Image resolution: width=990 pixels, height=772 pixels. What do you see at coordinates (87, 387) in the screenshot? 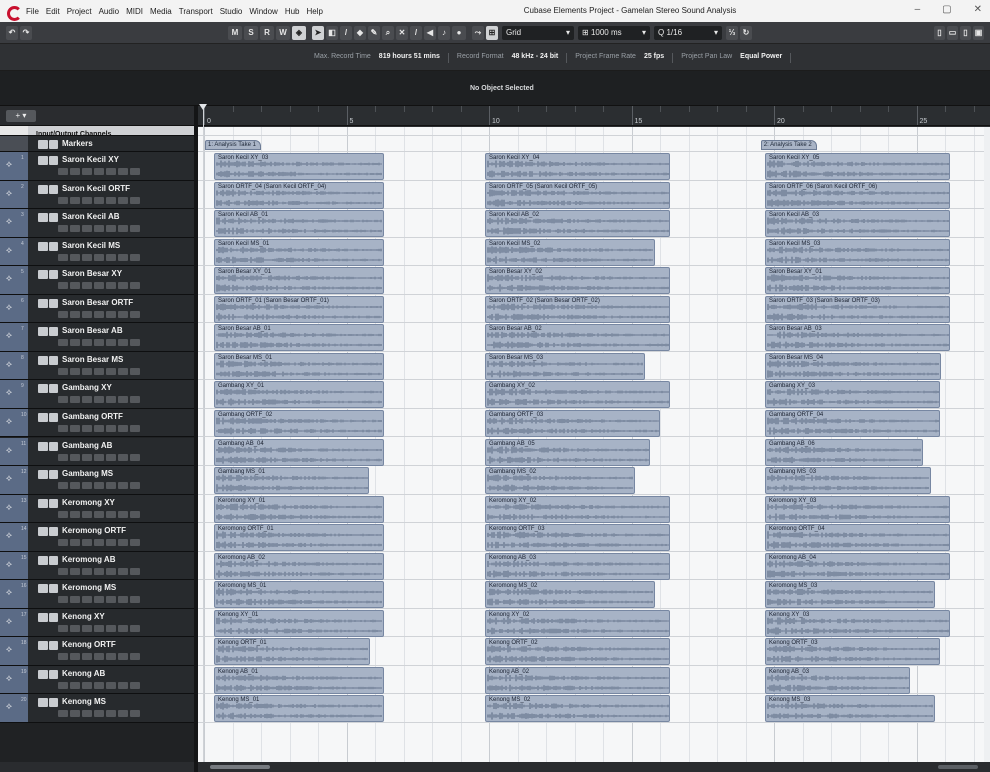
I see `track-name: Gambang XY` at bounding box center [87, 387].